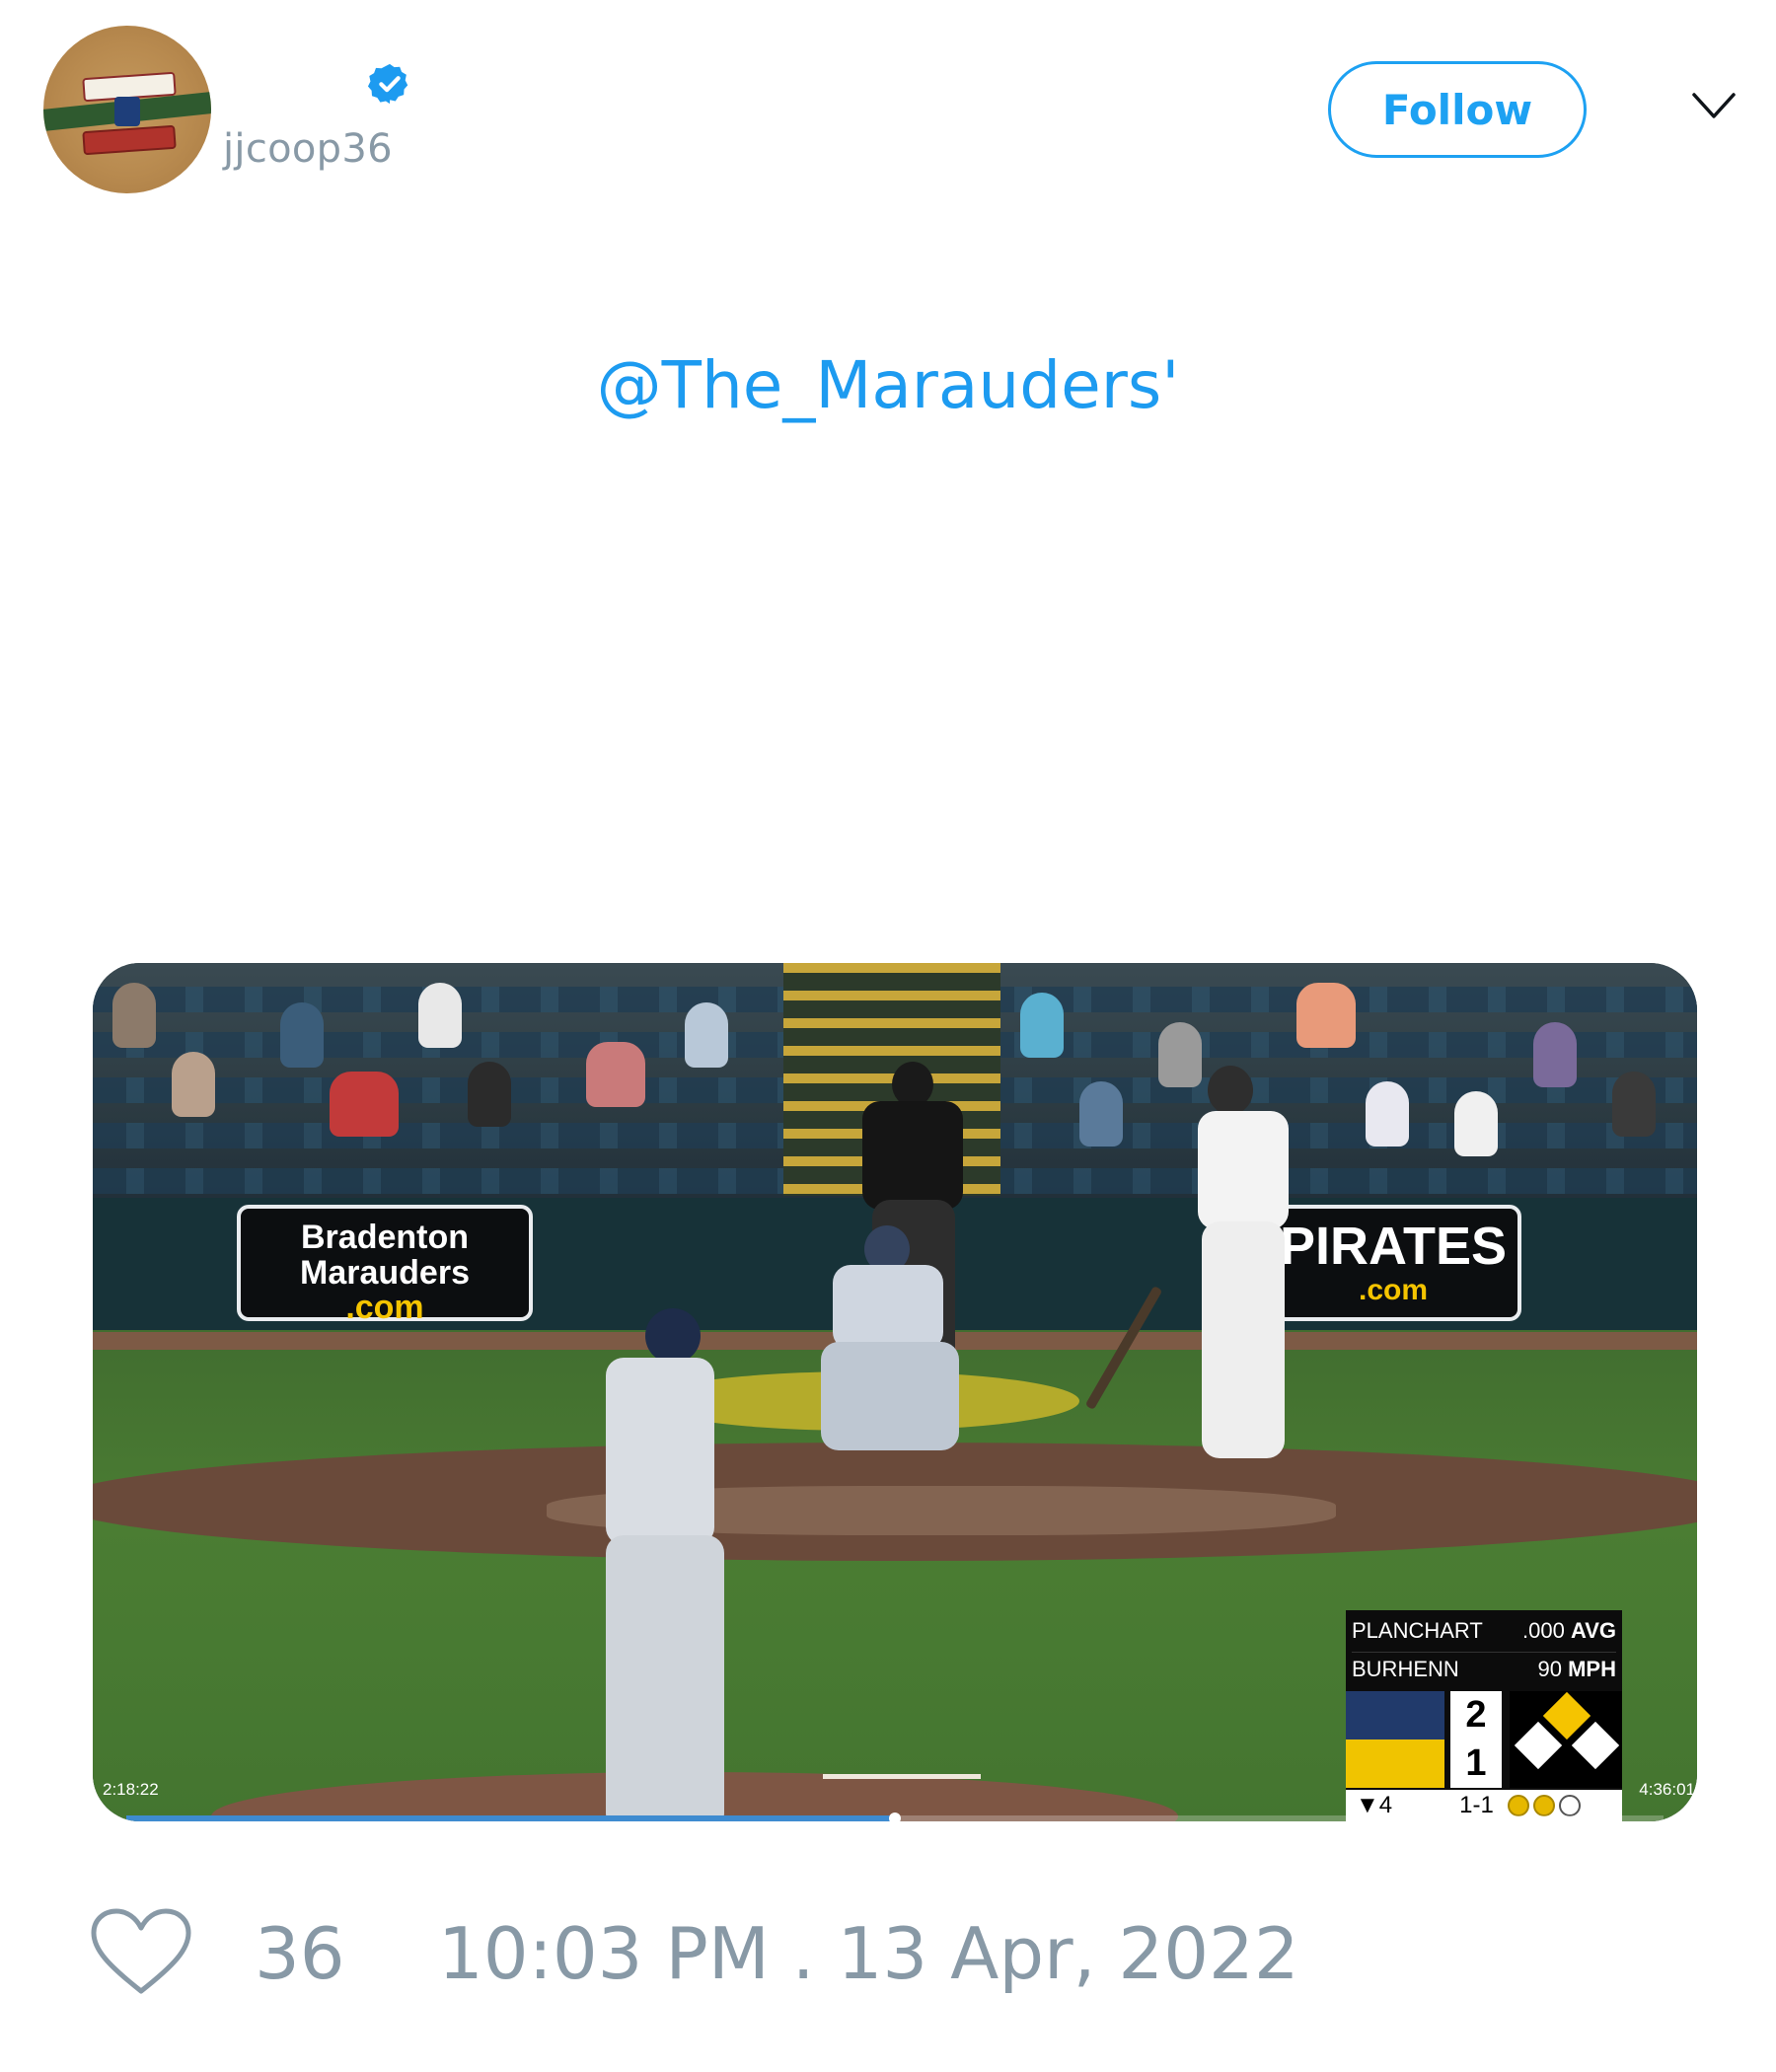 This screenshot has height=2072, width=1776. I want to click on batter-stat-label: AVG, so click(1593, 1631).